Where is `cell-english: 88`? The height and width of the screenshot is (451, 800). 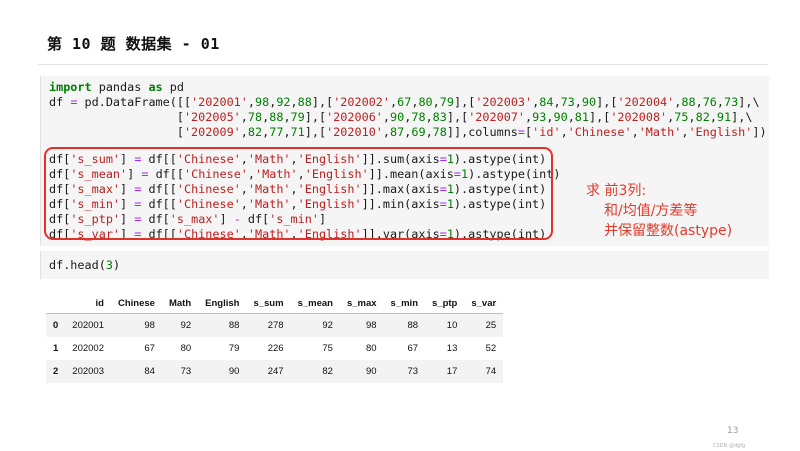
cell-english: 88 is located at coordinates (234, 325).